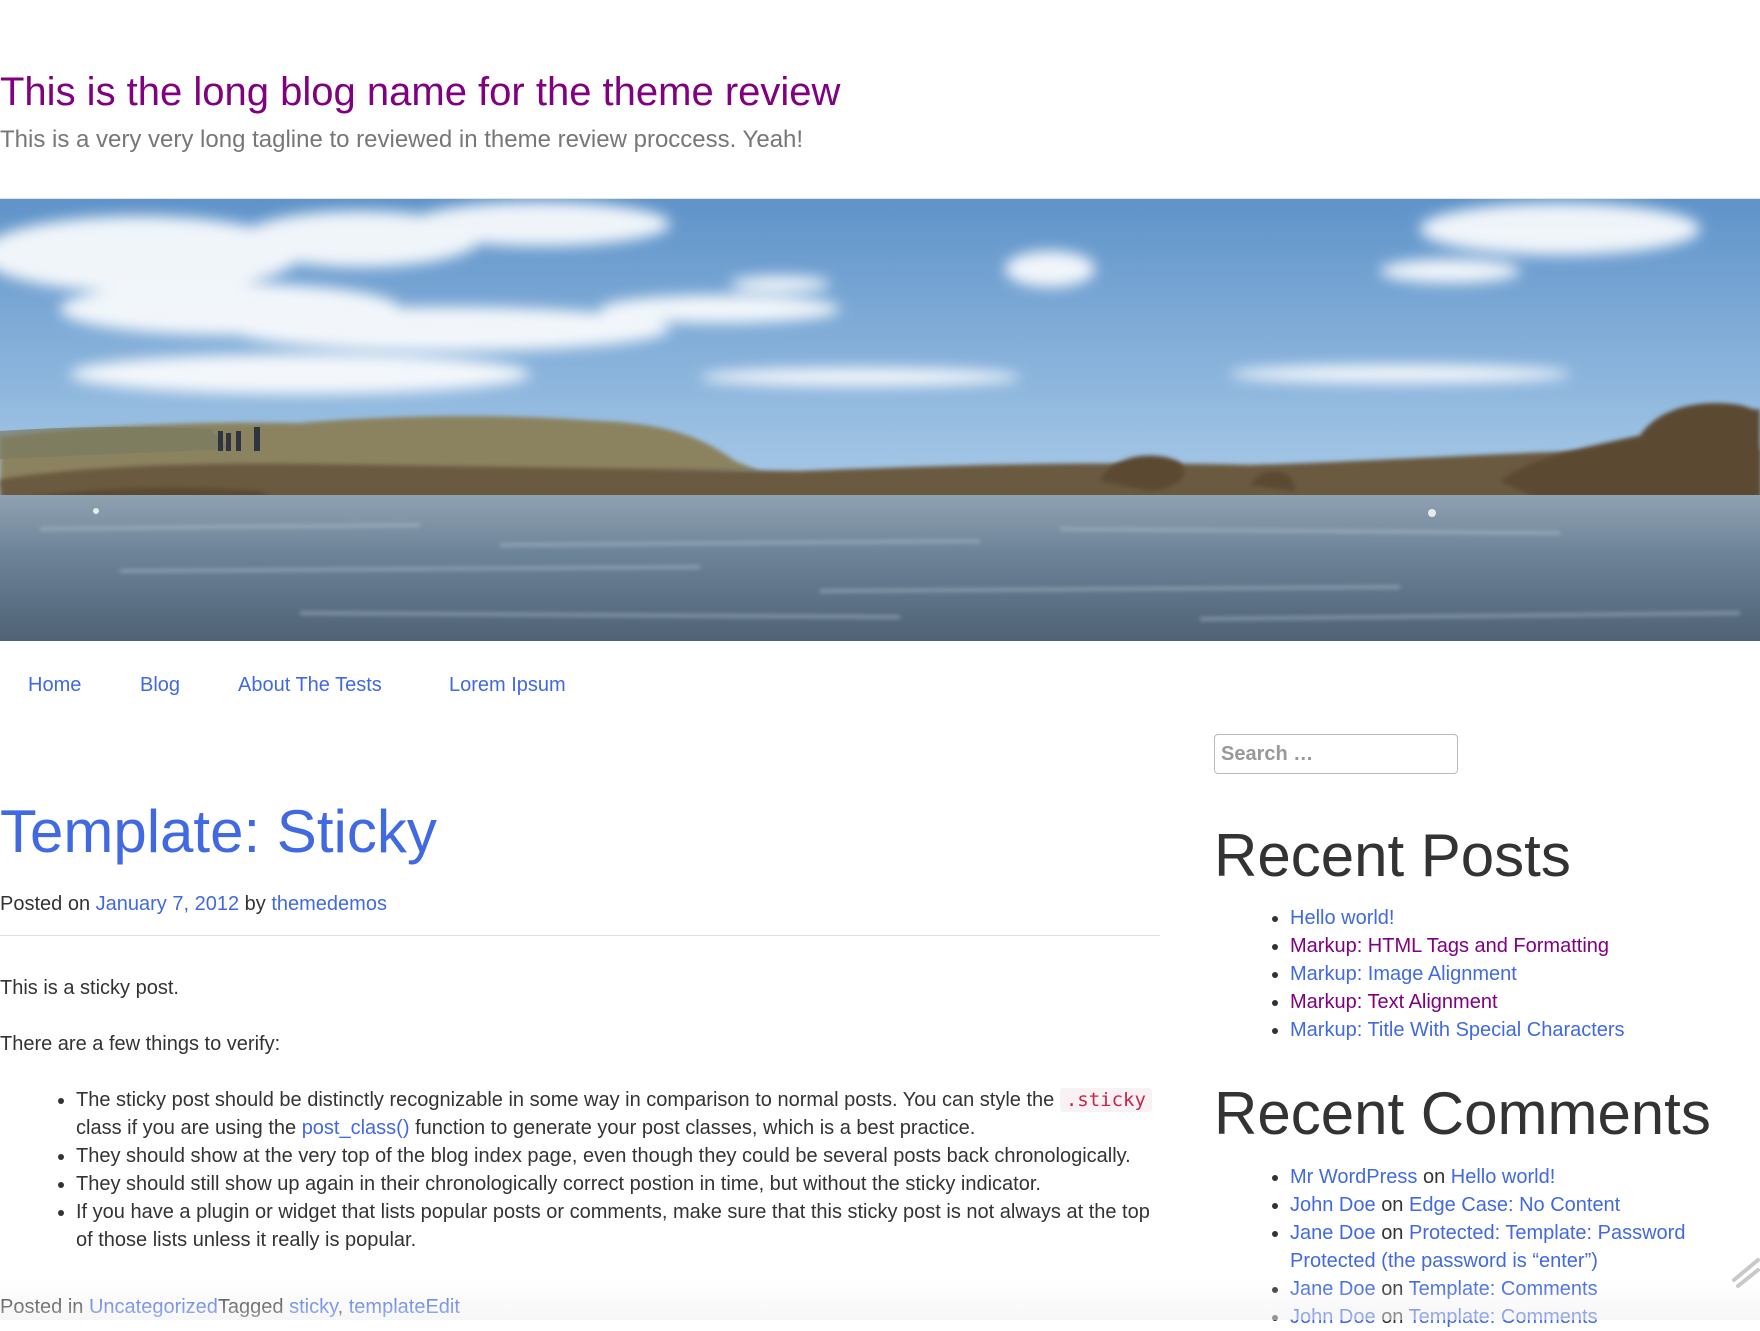 This screenshot has height=1331, width=1760. I want to click on post-title: Template: Sticky, so click(218, 832).